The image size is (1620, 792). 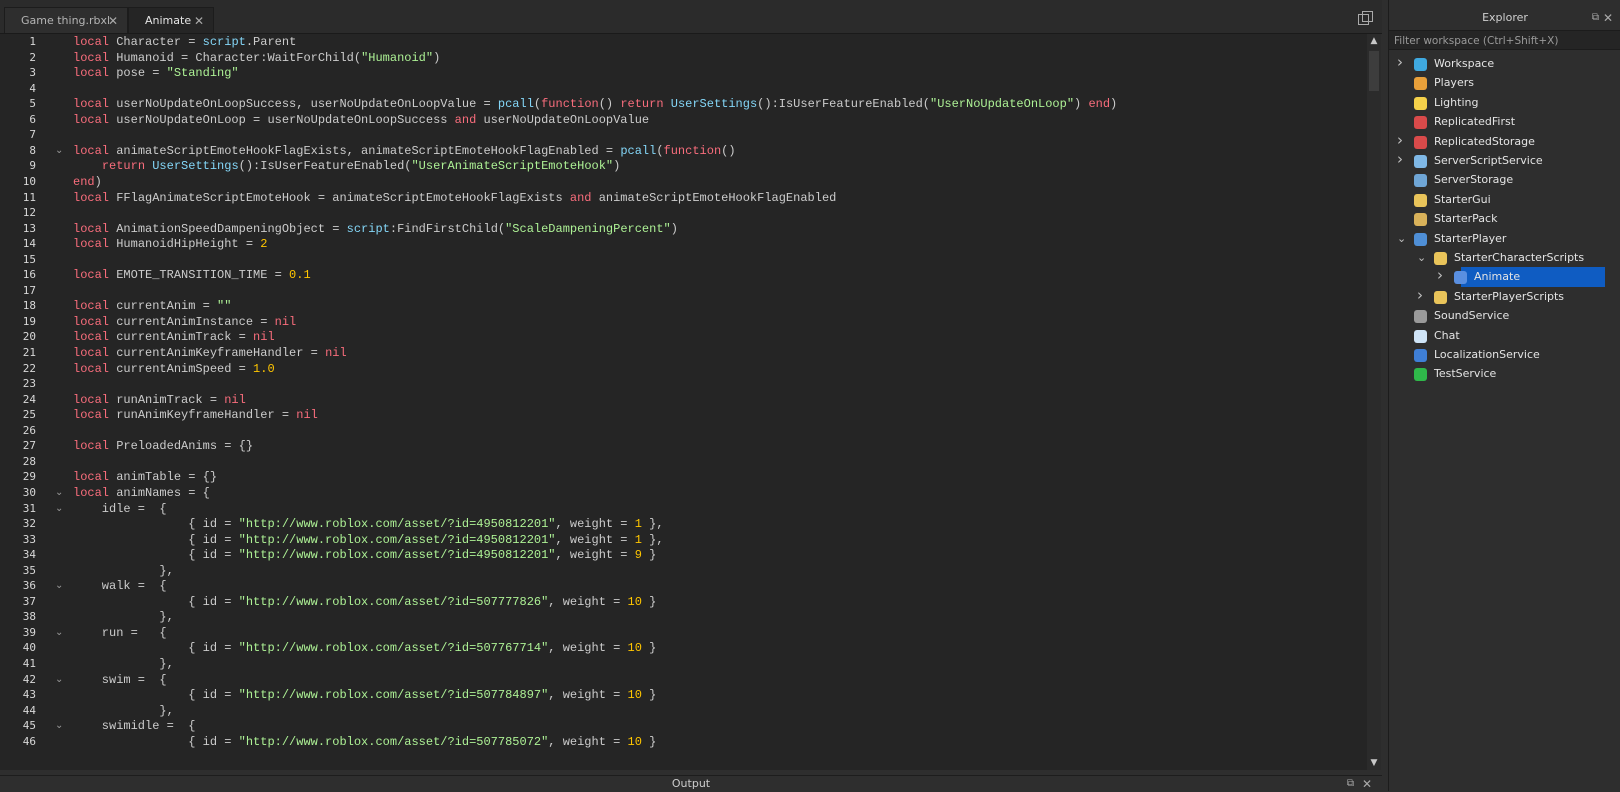 I want to click on code-line: swim = {, so click(x=120, y=680).